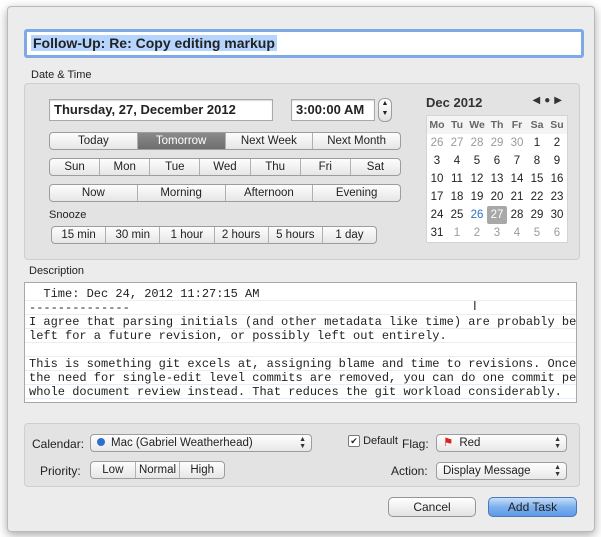 The width and height of the screenshot is (601, 537). Describe the element at coordinates (385, 104) in the screenshot. I see `stepper-up-icon: ▲` at that location.